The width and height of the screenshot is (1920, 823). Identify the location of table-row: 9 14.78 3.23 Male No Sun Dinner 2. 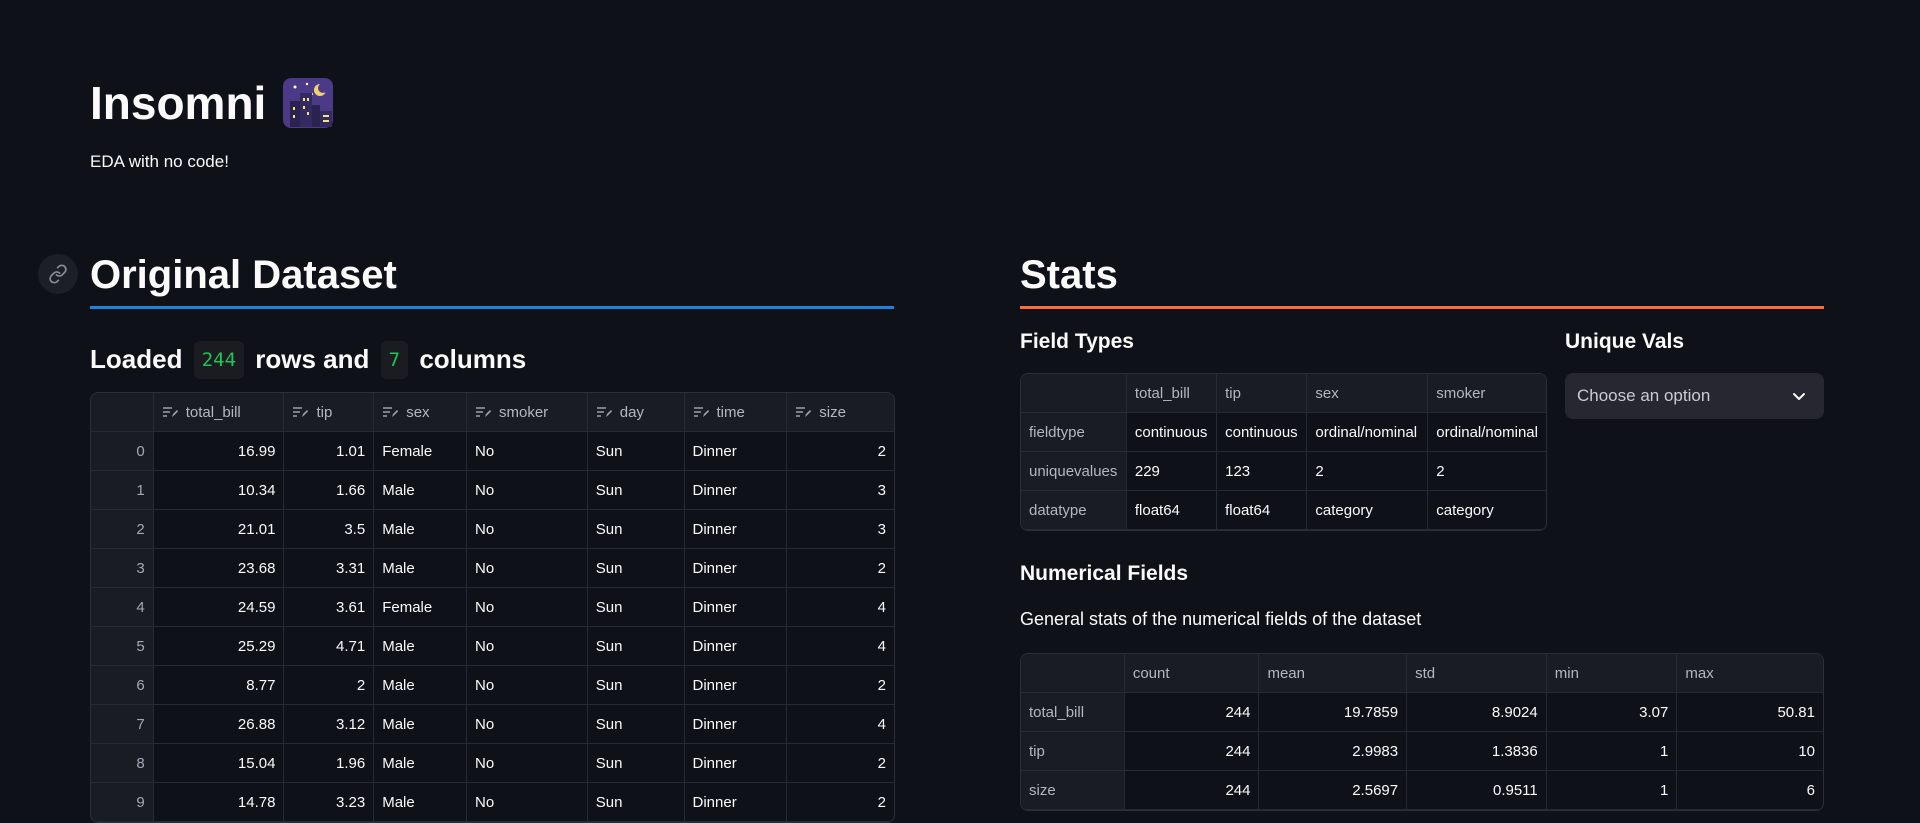
(492, 802).